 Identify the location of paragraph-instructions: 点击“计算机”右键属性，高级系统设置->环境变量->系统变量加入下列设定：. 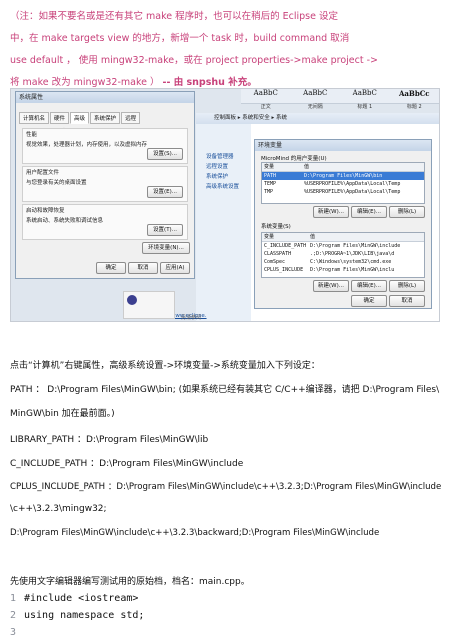
(165, 366).